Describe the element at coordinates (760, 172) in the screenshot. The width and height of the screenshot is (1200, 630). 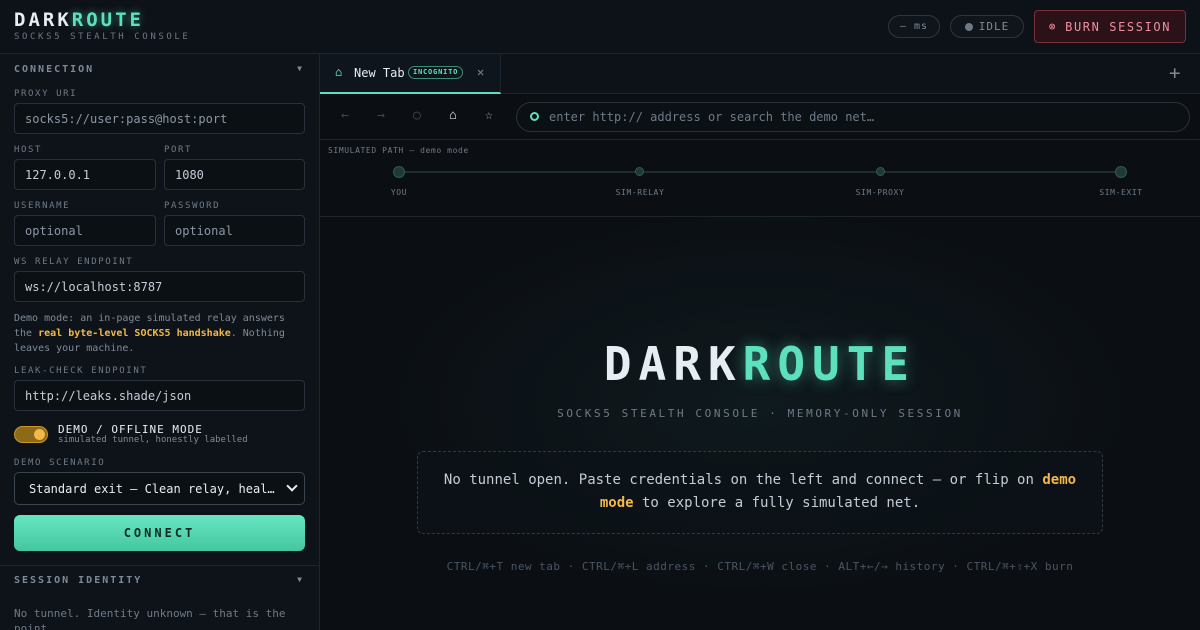
I see `path-line` at that location.